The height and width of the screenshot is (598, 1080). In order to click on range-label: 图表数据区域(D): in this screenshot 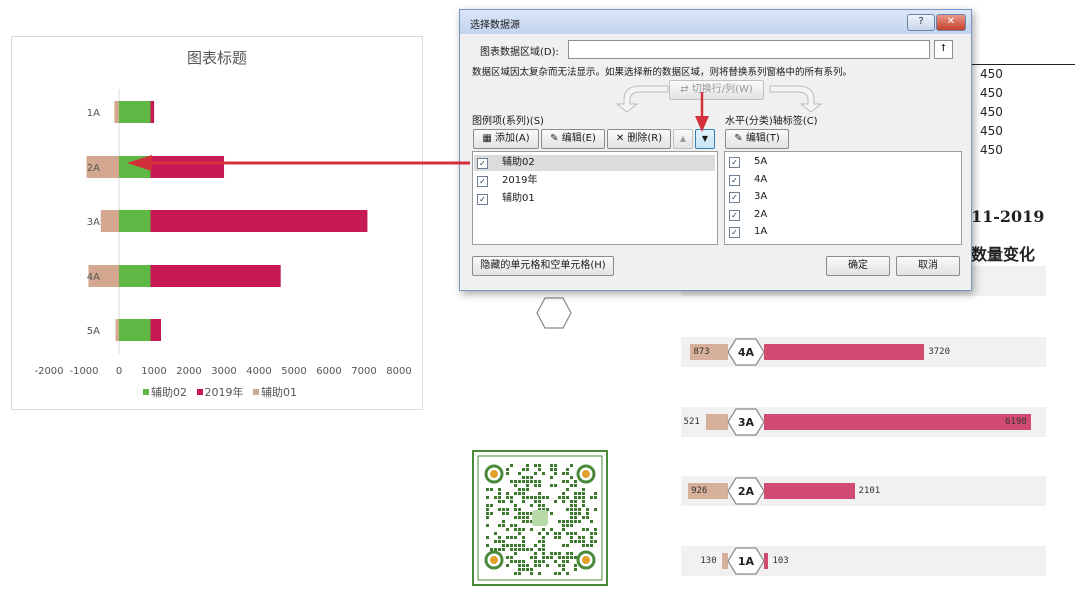, I will do `click(519, 52)`.